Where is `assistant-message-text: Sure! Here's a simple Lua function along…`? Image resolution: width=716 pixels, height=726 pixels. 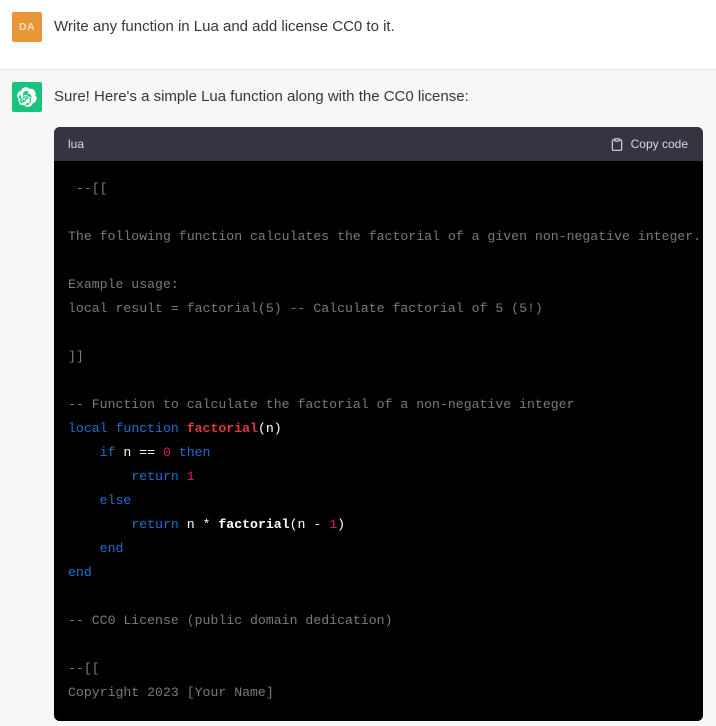
assistant-message-text: Sure! Here's a simple Lua function along… is located at coordinates (261, 96).